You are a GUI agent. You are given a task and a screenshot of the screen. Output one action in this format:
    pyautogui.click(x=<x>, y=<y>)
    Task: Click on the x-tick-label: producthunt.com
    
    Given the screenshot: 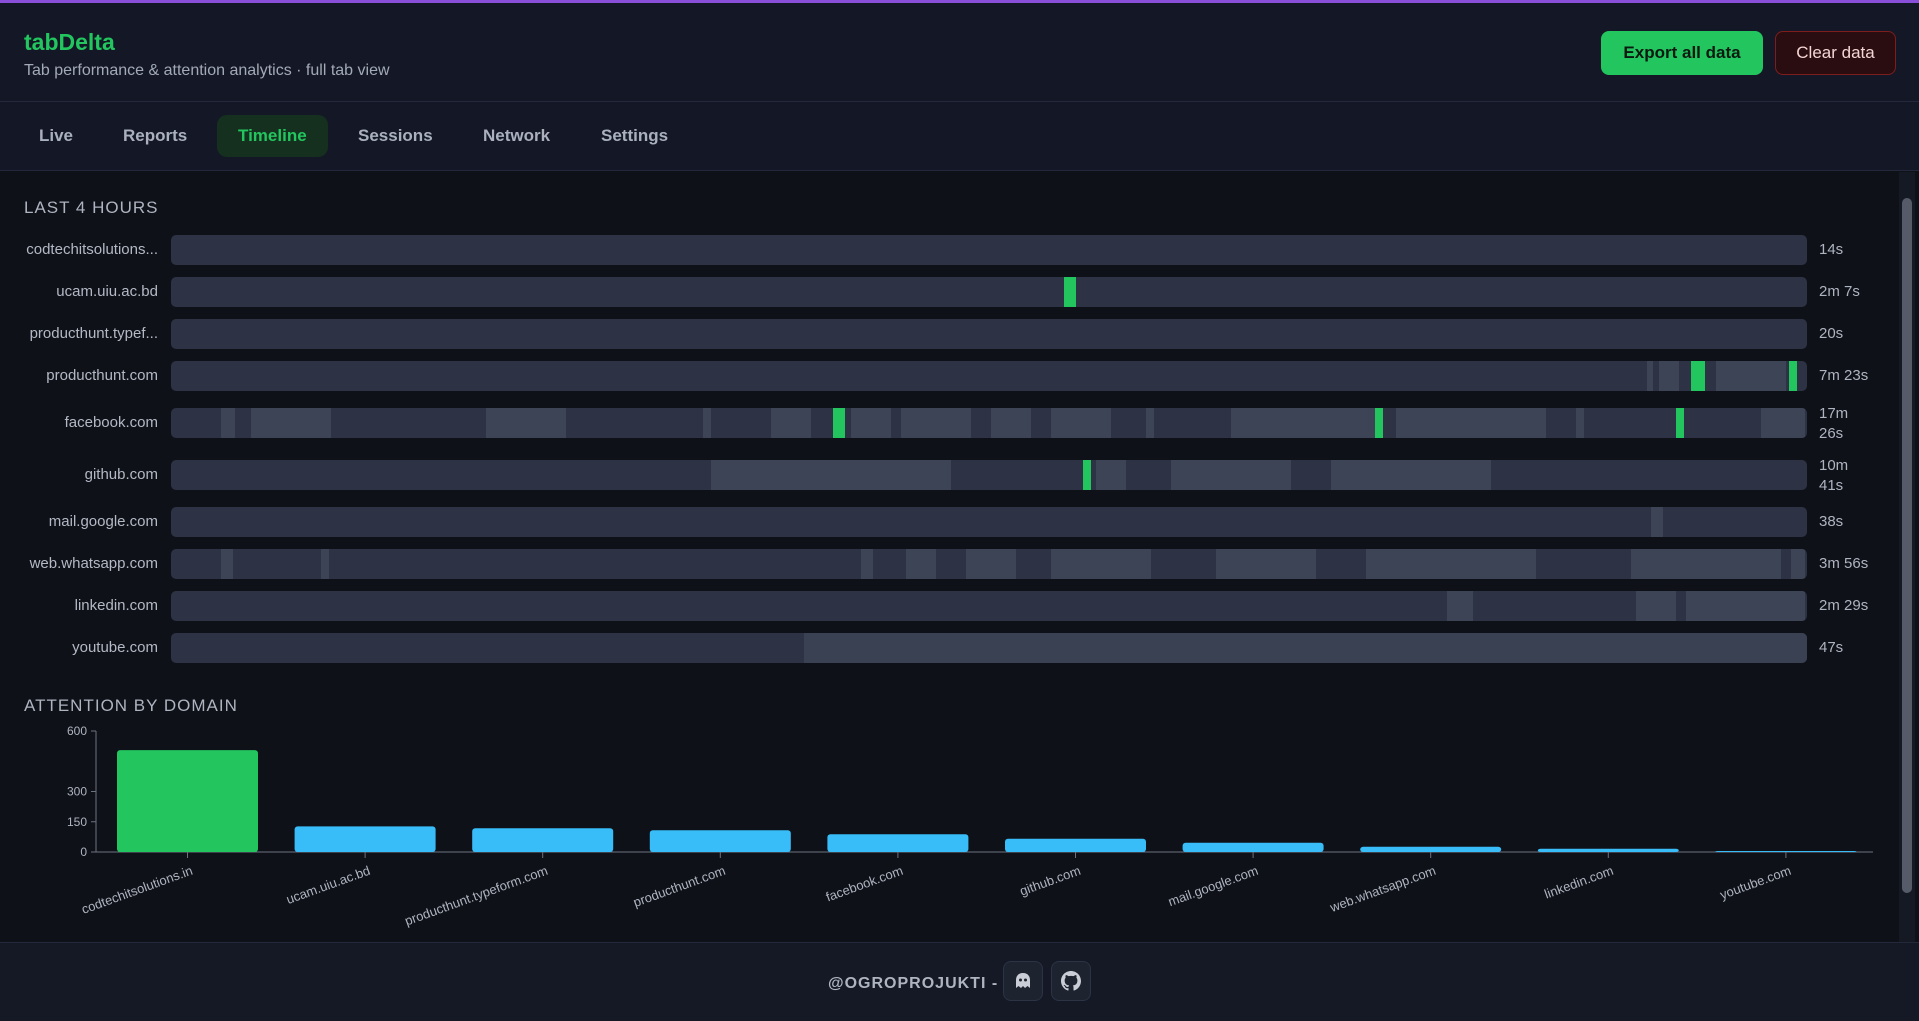 What is the action you would take?
    pyautogui.click(x=679, y=886)
    